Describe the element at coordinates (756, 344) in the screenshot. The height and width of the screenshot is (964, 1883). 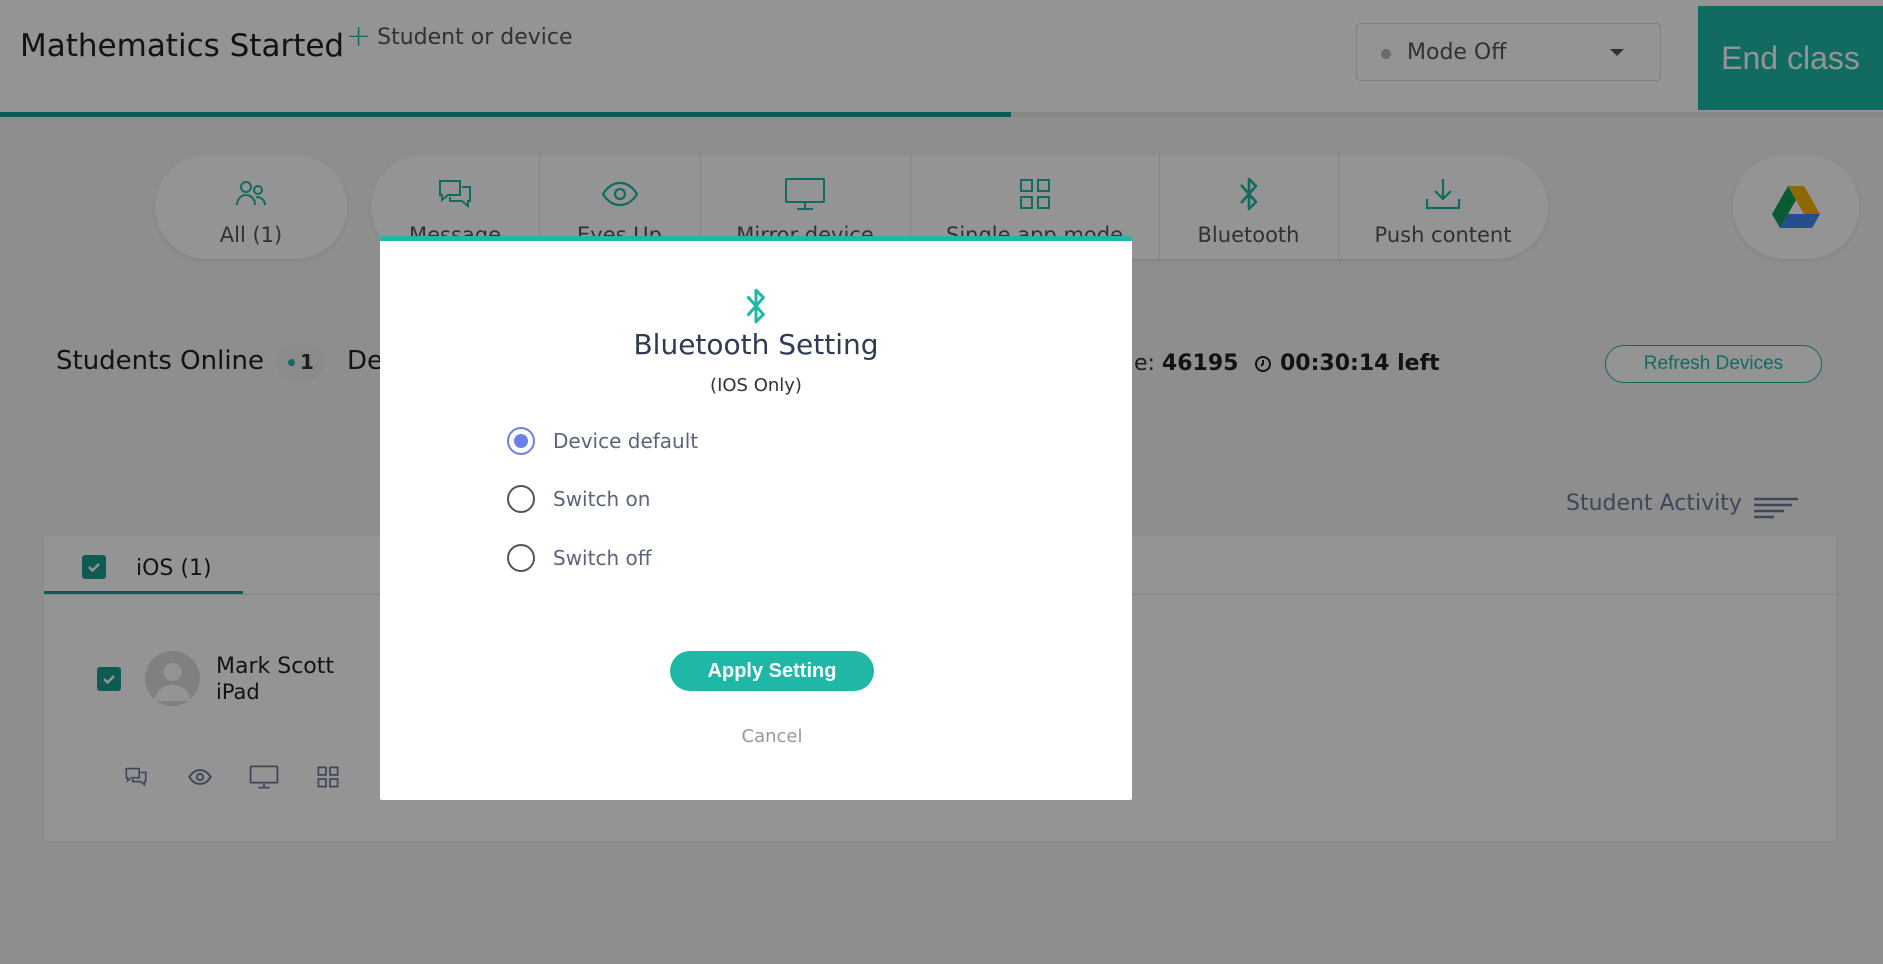
I see `dialog-title: Bluetooth Setting` at that location.